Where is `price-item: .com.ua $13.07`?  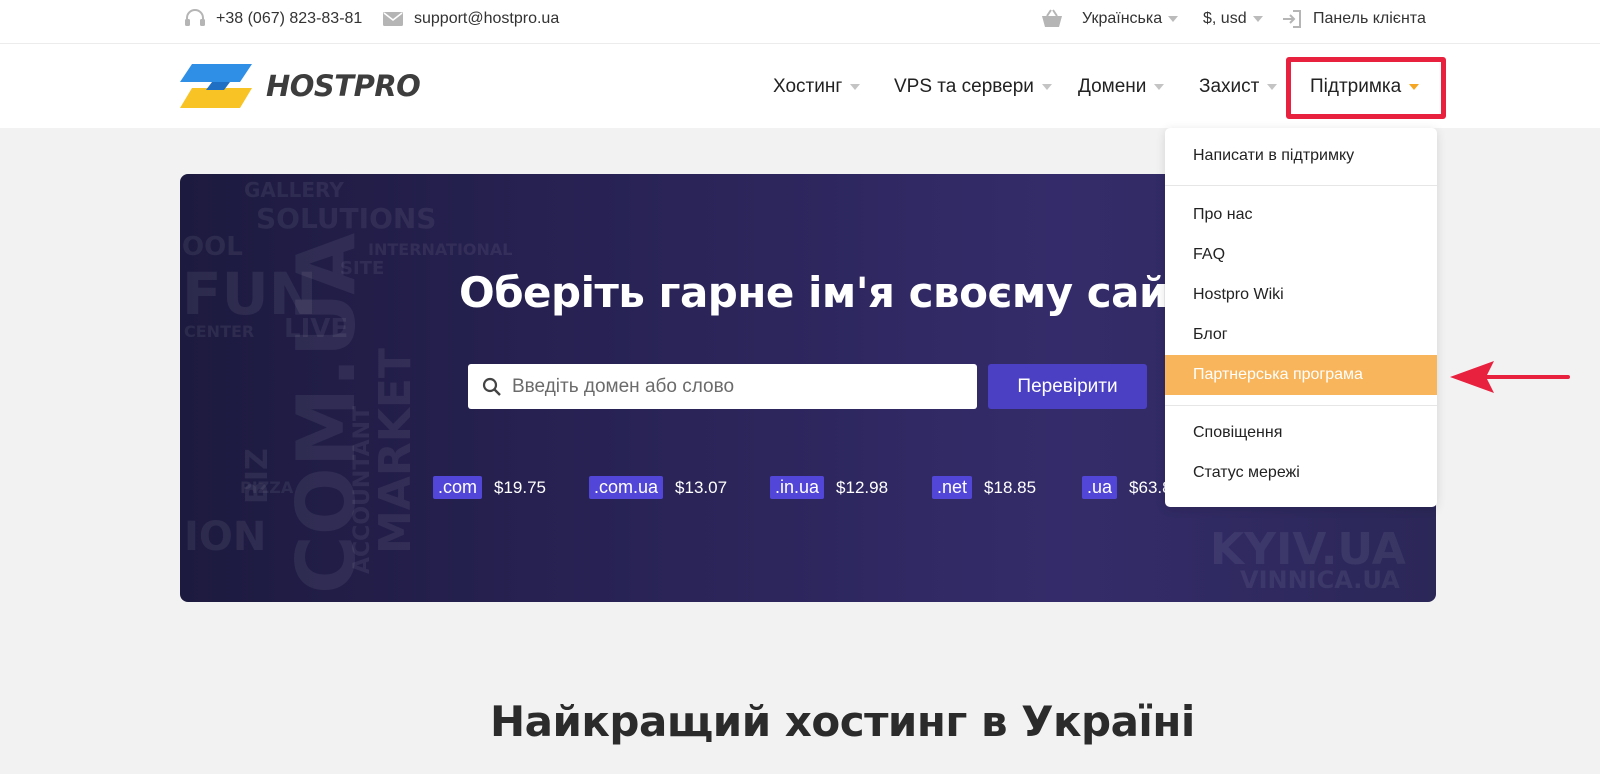
price-item: .com.ua $13.07 is located at coordinates (658, 487).